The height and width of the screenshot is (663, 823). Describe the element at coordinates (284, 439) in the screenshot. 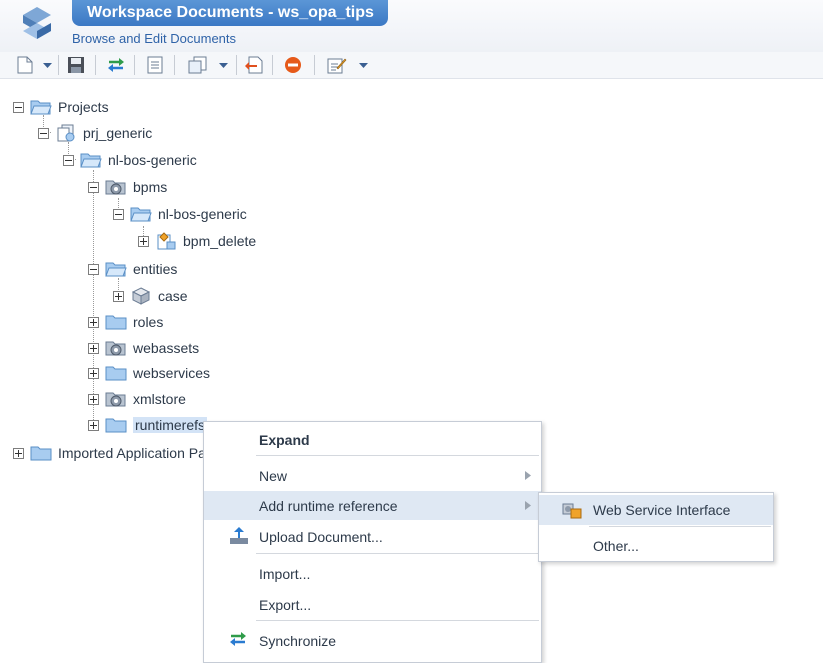

I see `menu-item-label: Expand` at that location.